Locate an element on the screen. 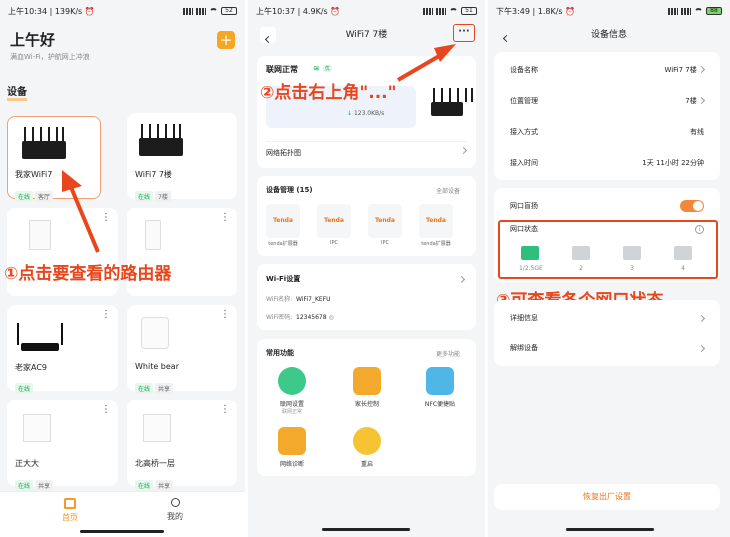 The height and width of the screenshot is (537, 730). more-card: 详细信息 解绑设备 is located at coordinates (607, 333).